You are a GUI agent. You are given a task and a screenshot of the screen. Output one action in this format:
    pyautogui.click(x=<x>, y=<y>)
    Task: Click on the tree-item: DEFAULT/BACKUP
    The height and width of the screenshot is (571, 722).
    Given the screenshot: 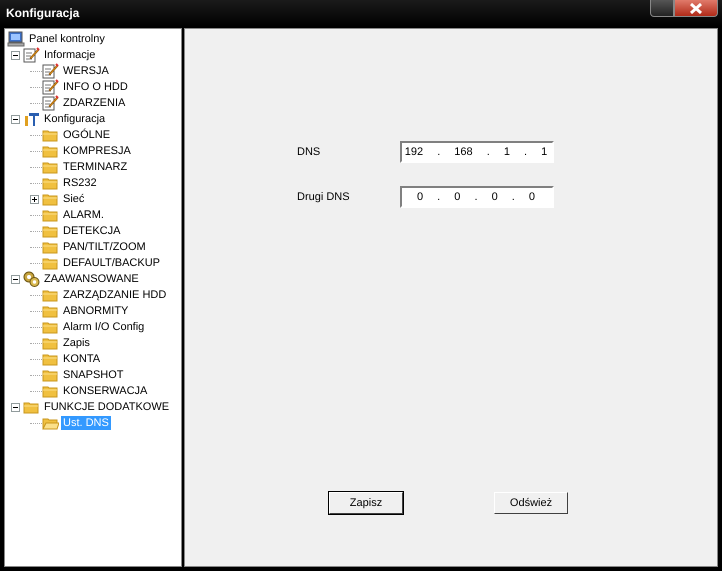 What is the action you would take?
    pyautogui.click(x=111, y=263)
    